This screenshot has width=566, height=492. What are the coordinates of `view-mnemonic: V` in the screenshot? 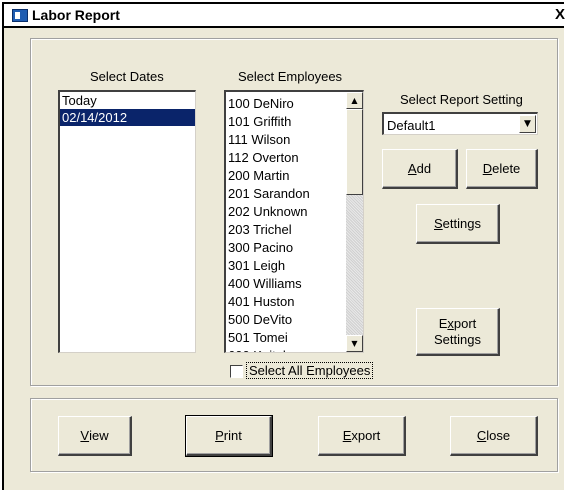 It's located at (85, 435).